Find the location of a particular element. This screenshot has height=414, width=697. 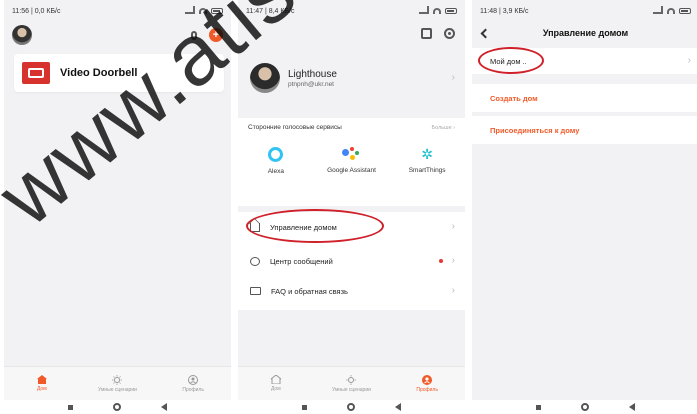

status-bar: 11:56 | 0,0 КБ/с is located at coordinates (117, 11).